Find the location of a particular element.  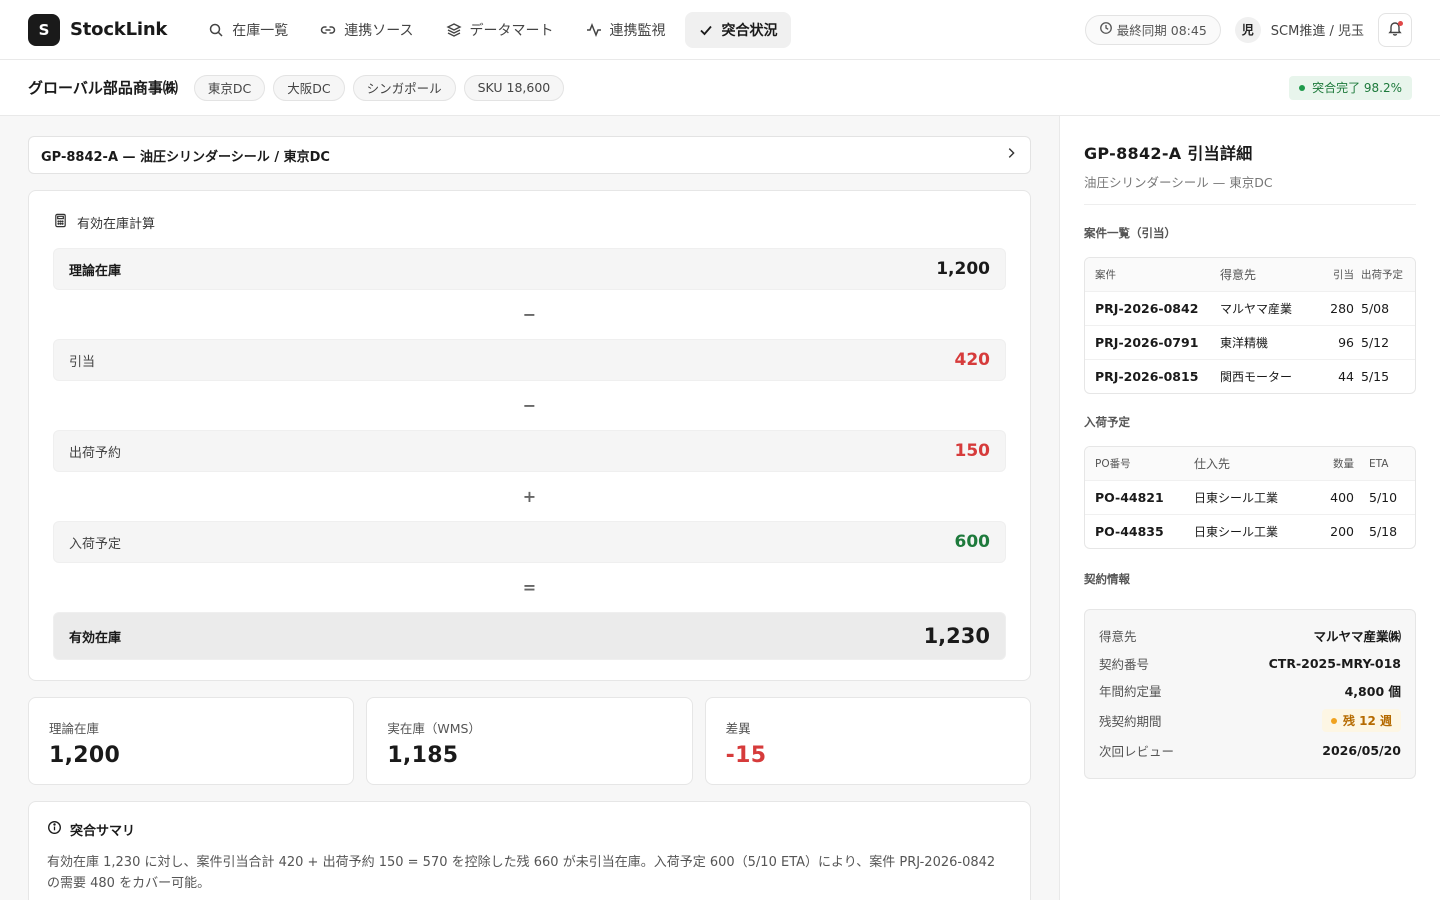

quantity: 200 is located at coordinates (1342, 531).